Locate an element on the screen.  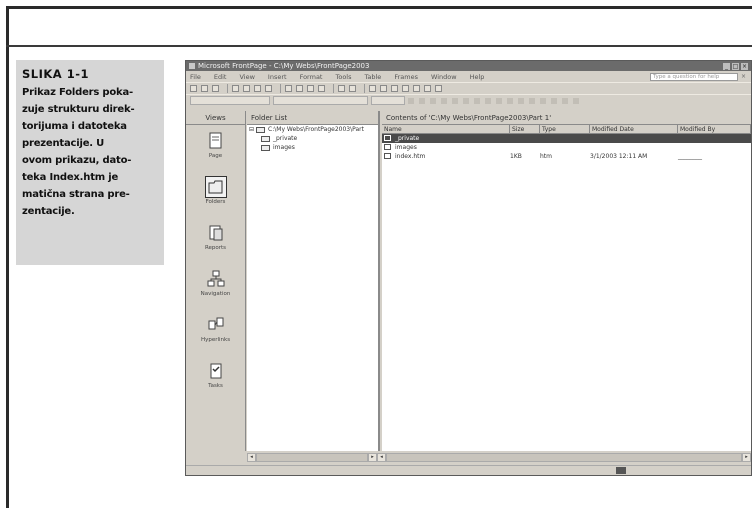
bold-icon is located at coordinates (411, 100).